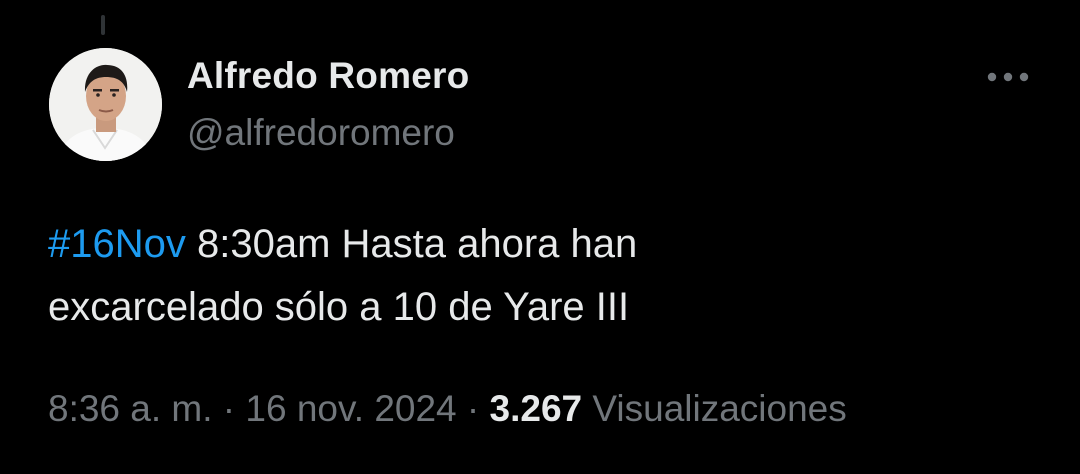  Describe the element at coordinates (321, 133) in the screenshot. I see `author-handle: @alfredoromero` at that location.